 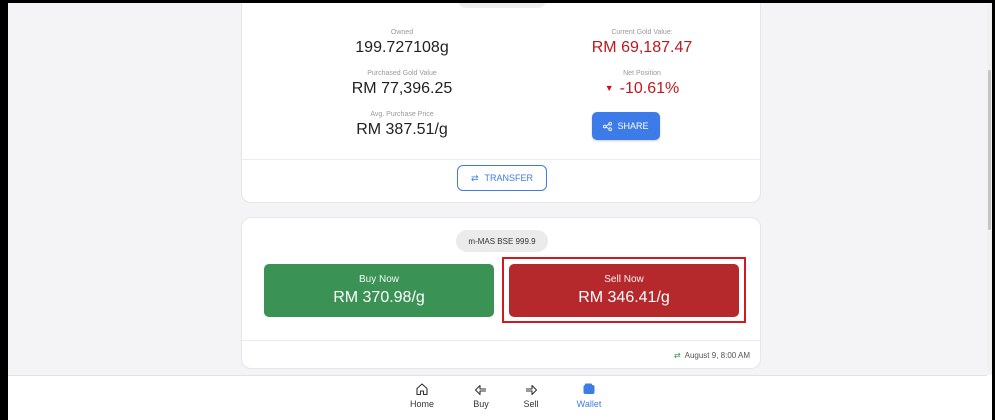 I want to click on asset-name-badge: m-MAS BSE 999.9, so click(x=502, y=241).